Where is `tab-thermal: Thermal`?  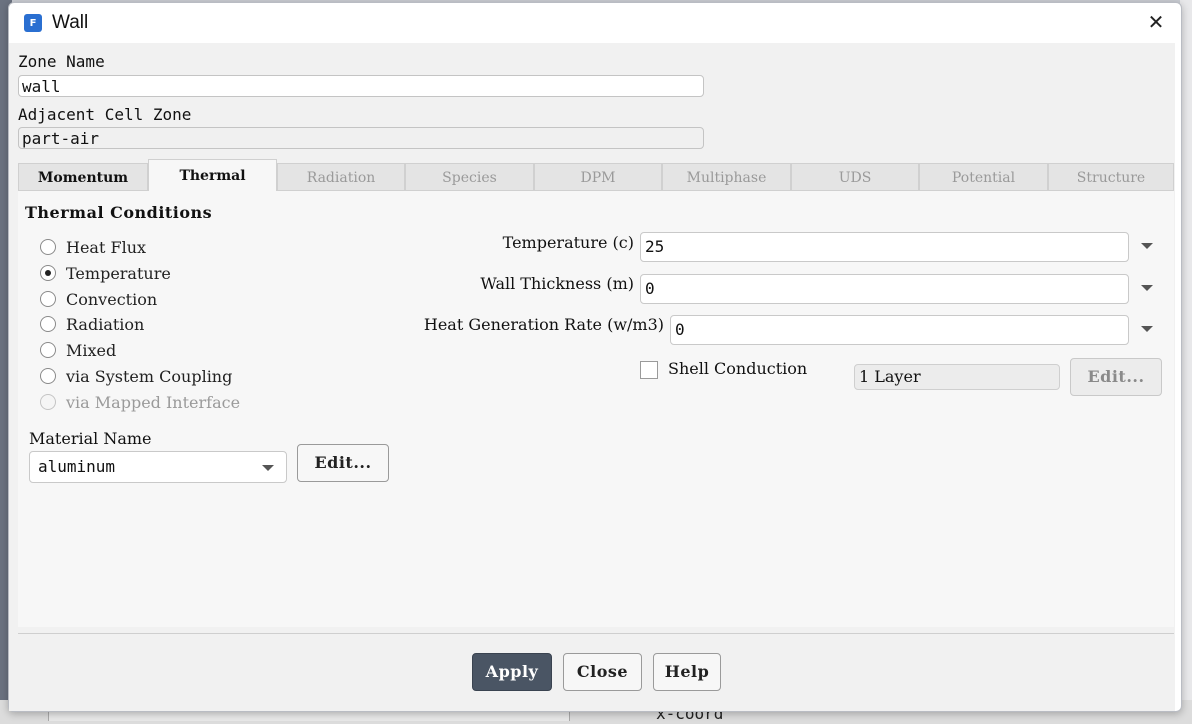
tab-thermal: Thermal is located at coordinates (212, 175).